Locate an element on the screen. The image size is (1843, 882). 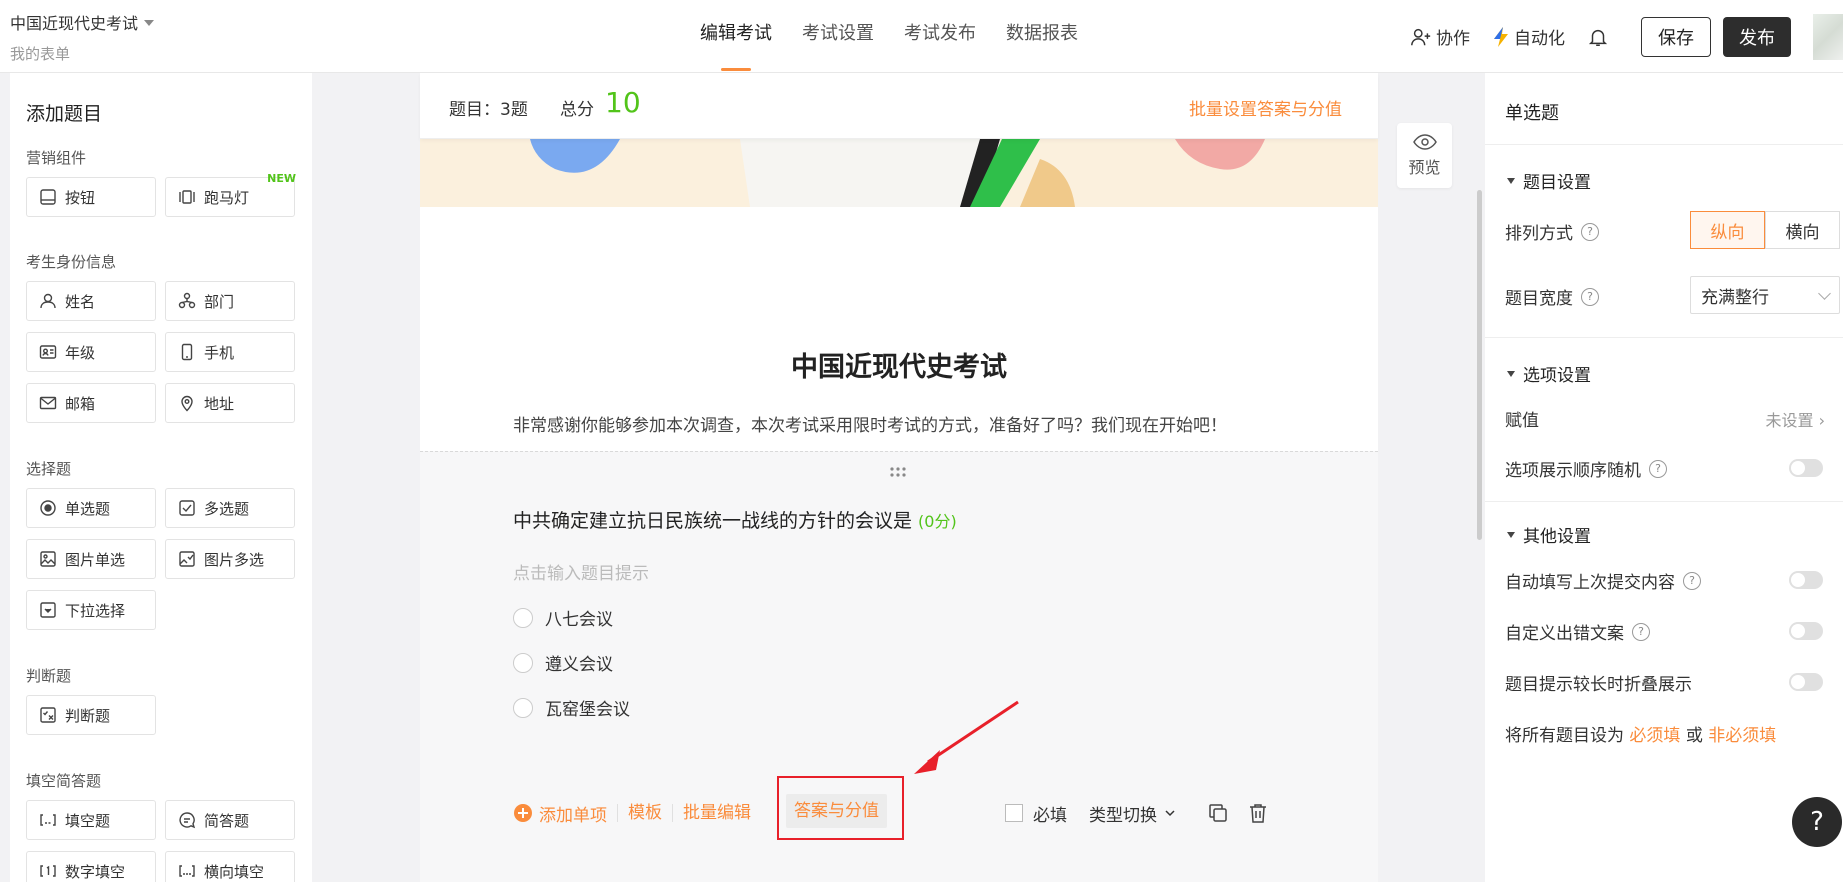
chevron-right-icon: › is located at coordinates (1821, 420).